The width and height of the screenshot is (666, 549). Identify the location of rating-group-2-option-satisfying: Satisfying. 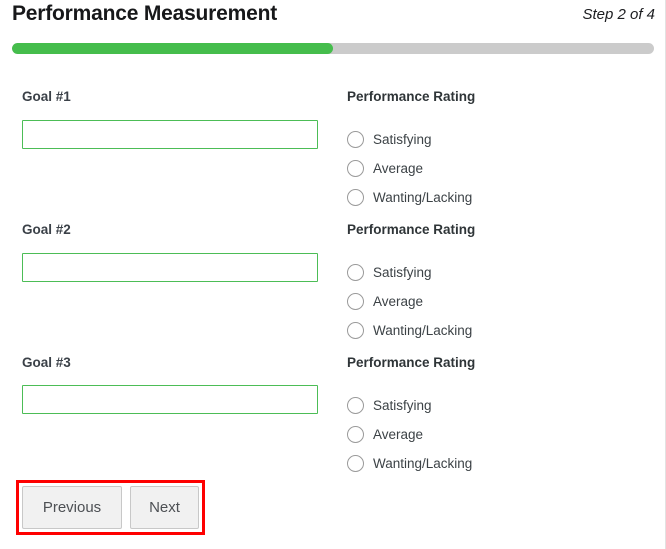
(389, 272).